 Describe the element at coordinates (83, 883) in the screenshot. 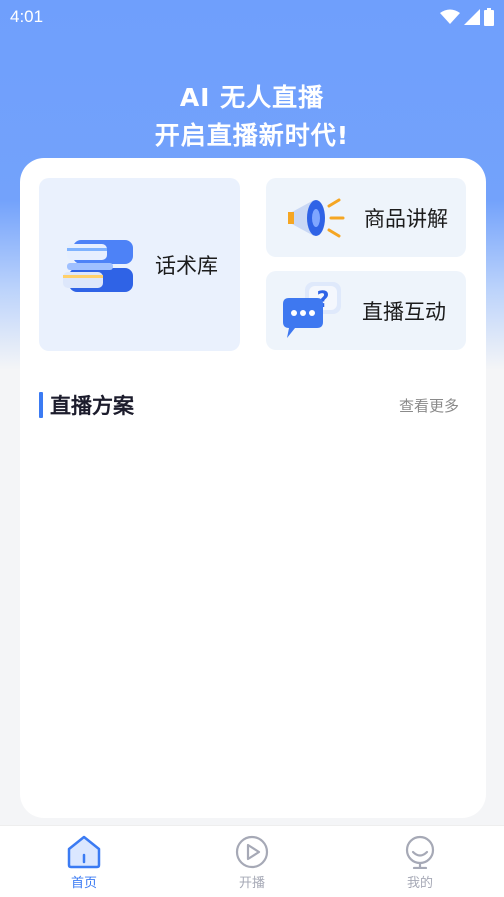

I see `tab-home-label: 首页` at that location.